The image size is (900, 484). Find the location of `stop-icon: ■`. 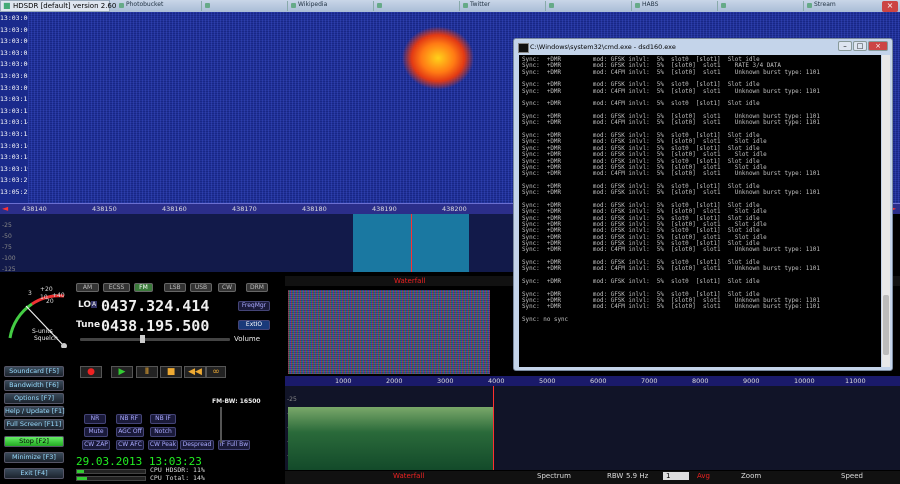

stop-icon: ■ is located at coordinates (171, 372).